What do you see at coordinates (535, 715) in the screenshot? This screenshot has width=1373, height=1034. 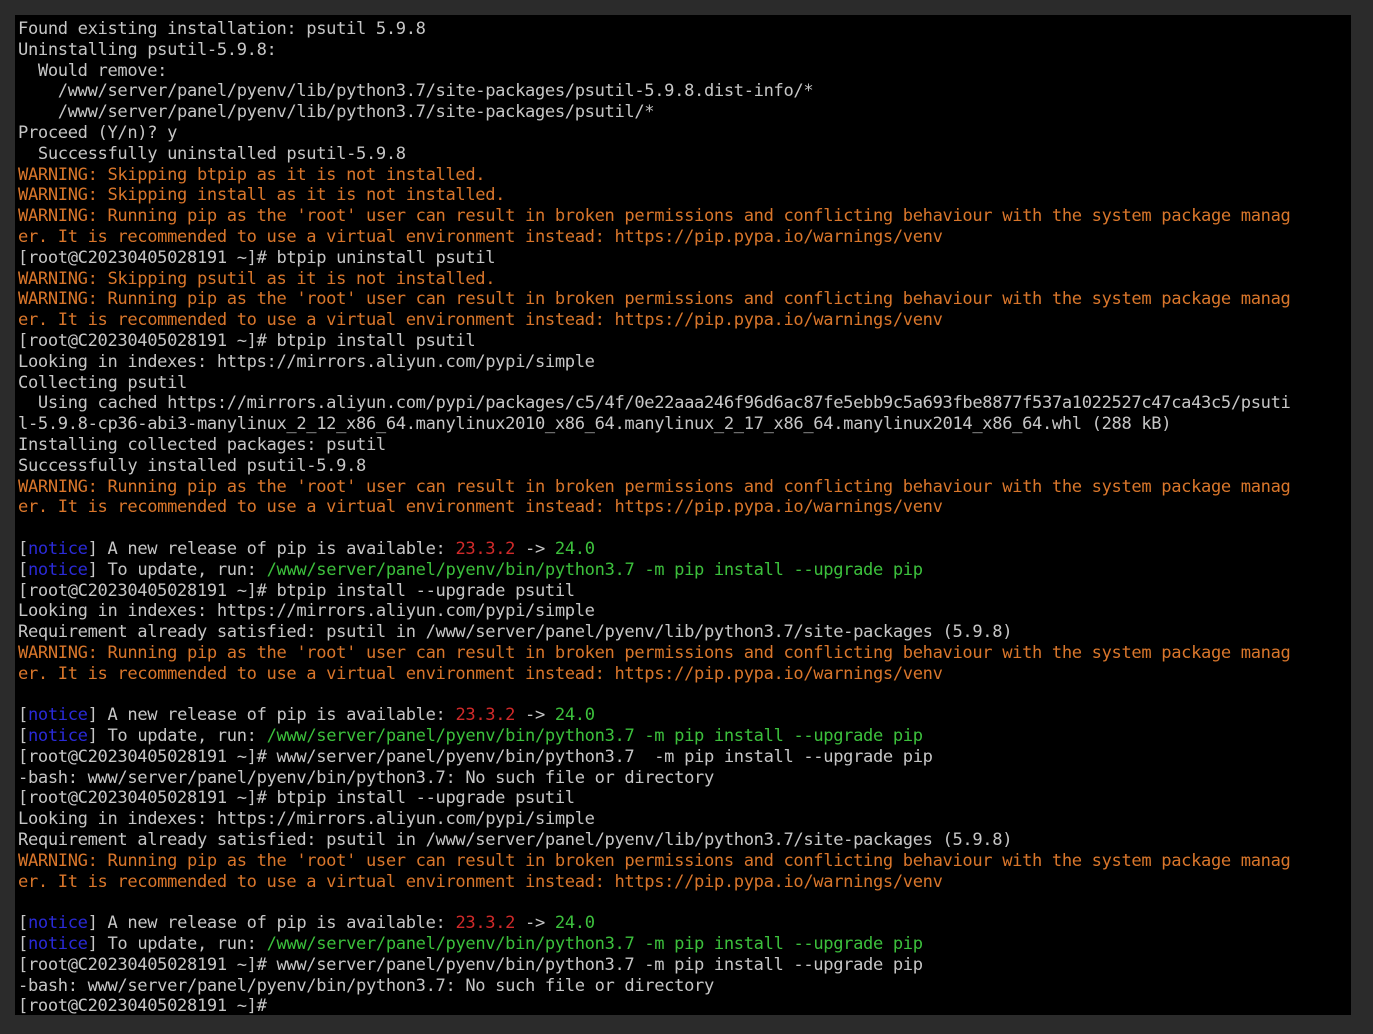 I see `output-text: ->` at bounding box center [535, 715].